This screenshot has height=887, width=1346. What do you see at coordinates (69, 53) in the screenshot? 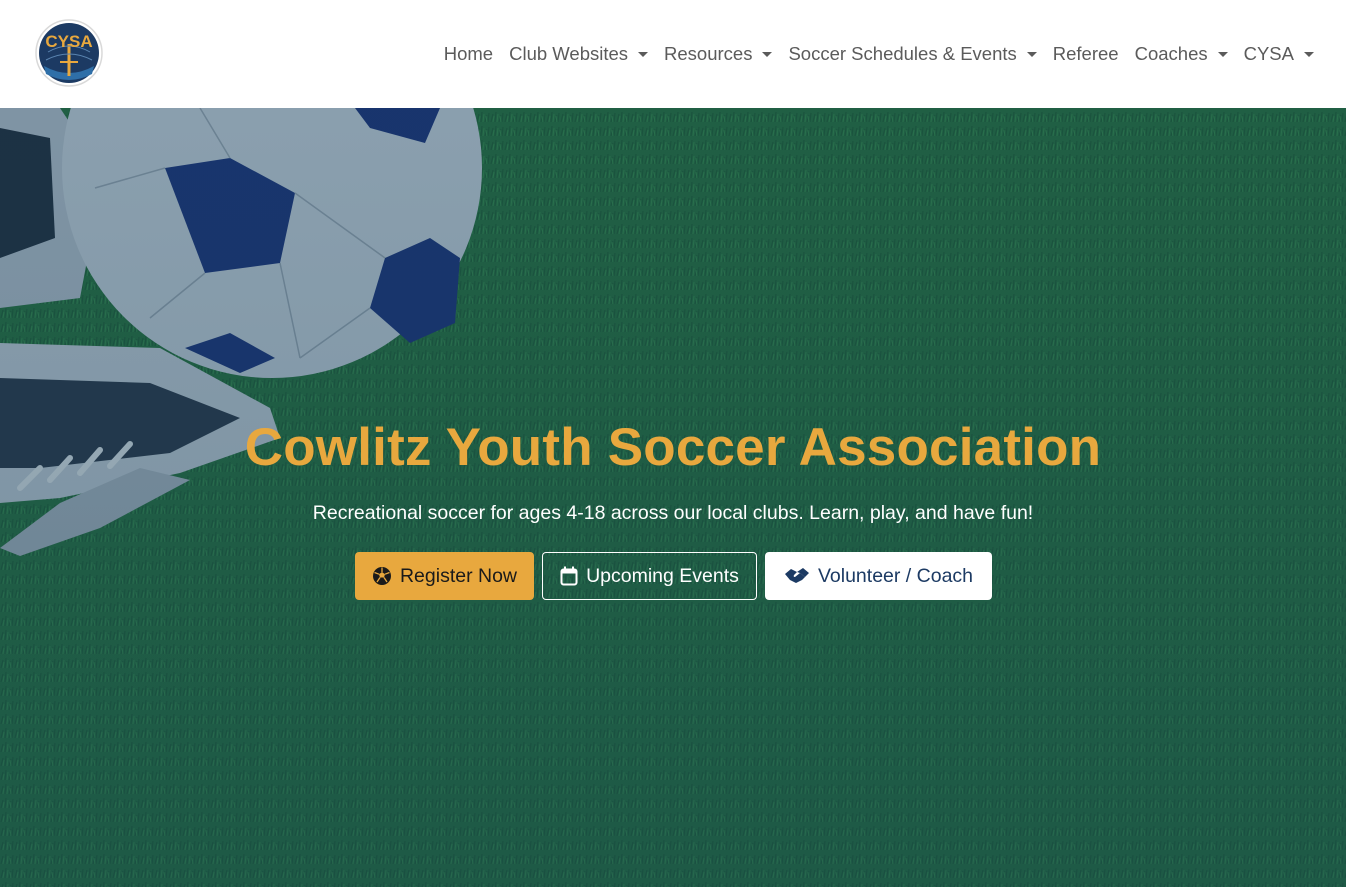
I see `cysa-logo-icon: CYSA` at bounding box center [69, 53].